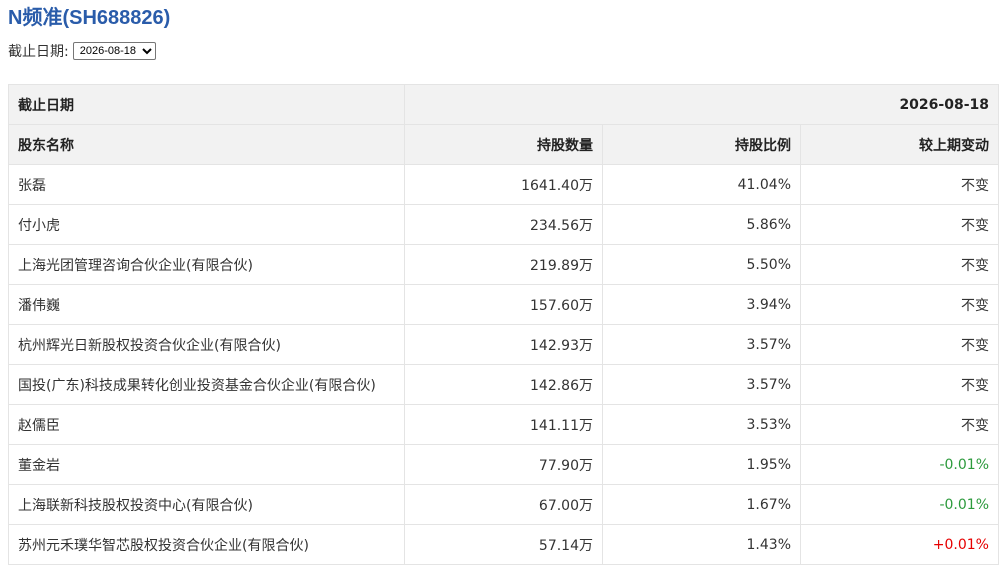 This screenshot has height=580, width=1000. I want to click on table-row: 杭州辉光日新股权投资合伙企业(有限合伙) 142.93万 3.57% 不变, so click(503, 344).